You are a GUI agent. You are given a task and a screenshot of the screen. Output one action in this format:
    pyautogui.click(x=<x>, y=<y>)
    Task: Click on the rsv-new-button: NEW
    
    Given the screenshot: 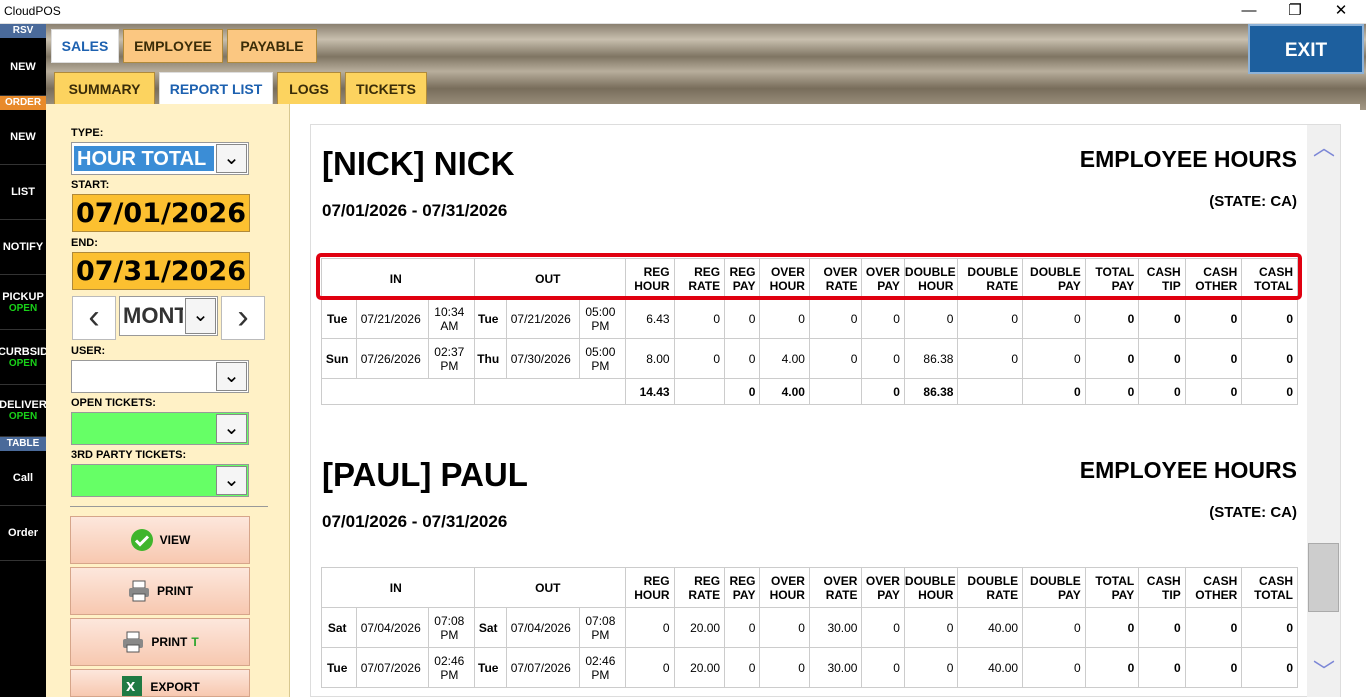 What is the action you would take?
    pyautogui.click(x=23, y=67)
    